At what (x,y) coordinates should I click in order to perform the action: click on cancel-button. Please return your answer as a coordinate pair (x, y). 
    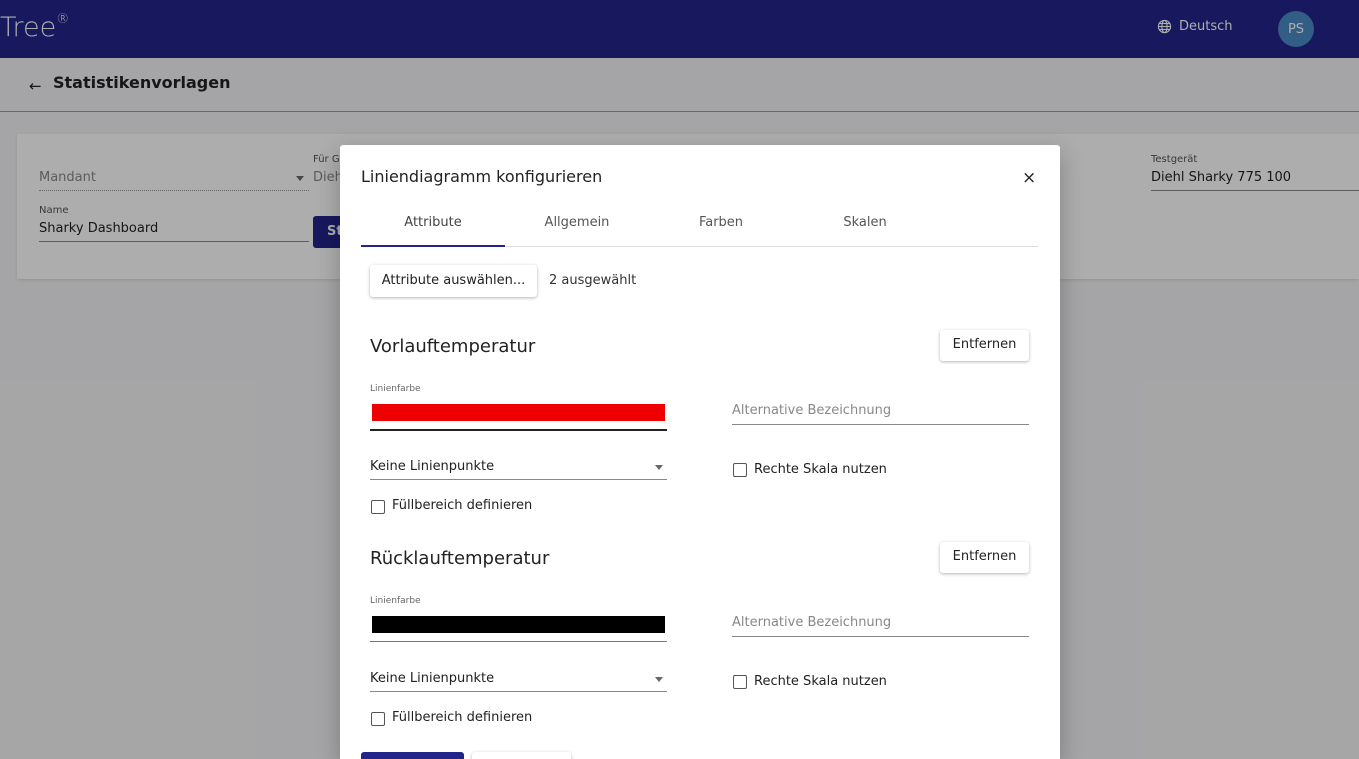
    Looking at the image, I should click on (521, 755).